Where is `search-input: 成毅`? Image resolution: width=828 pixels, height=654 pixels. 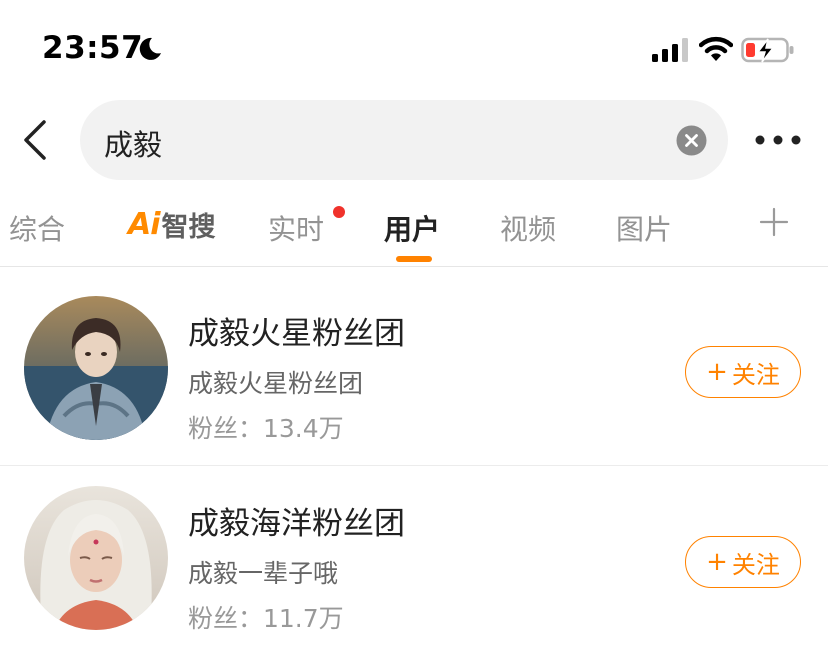
search-input: 成毅 is located at coordinates (404, 140).